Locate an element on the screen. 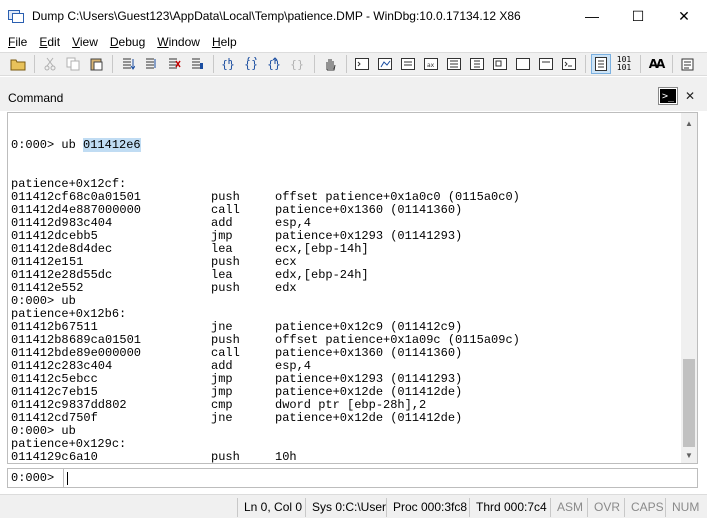  status-position: Ln 0, Col 0 is located at coordinates (272, 507).